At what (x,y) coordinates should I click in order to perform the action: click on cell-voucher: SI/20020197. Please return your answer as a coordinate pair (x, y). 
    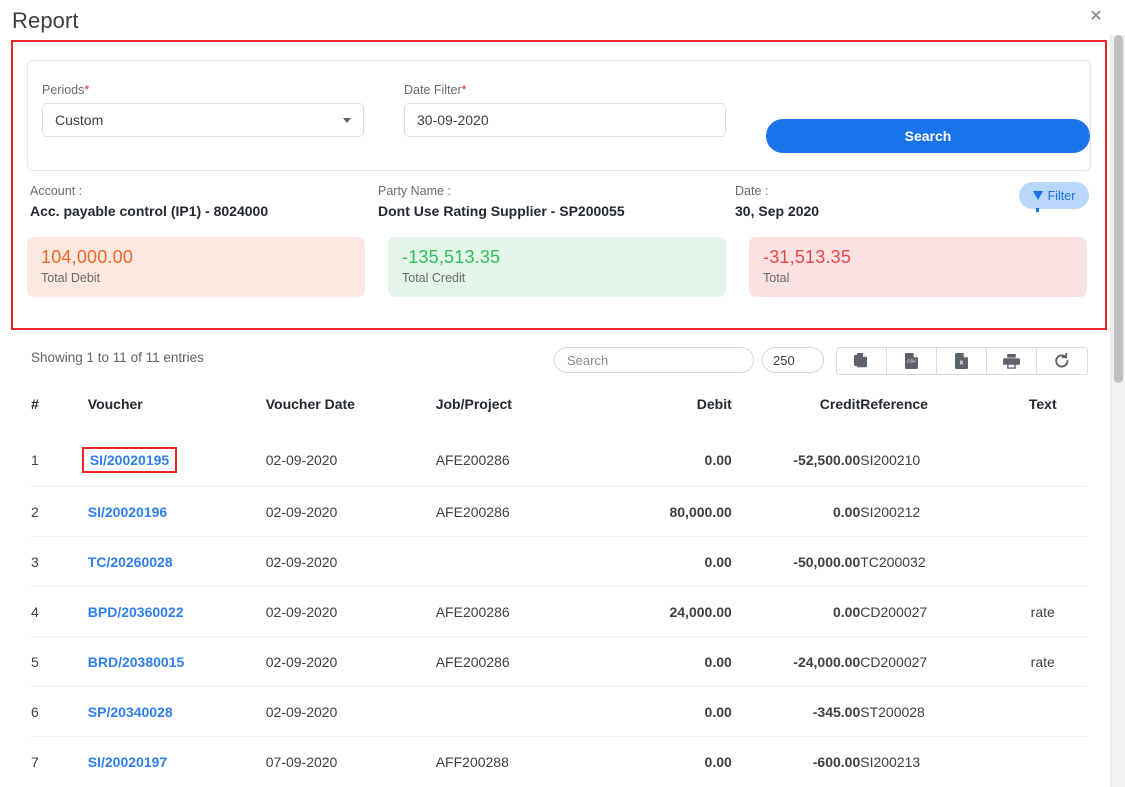
    Looking at the image, I should click on (176, 761).